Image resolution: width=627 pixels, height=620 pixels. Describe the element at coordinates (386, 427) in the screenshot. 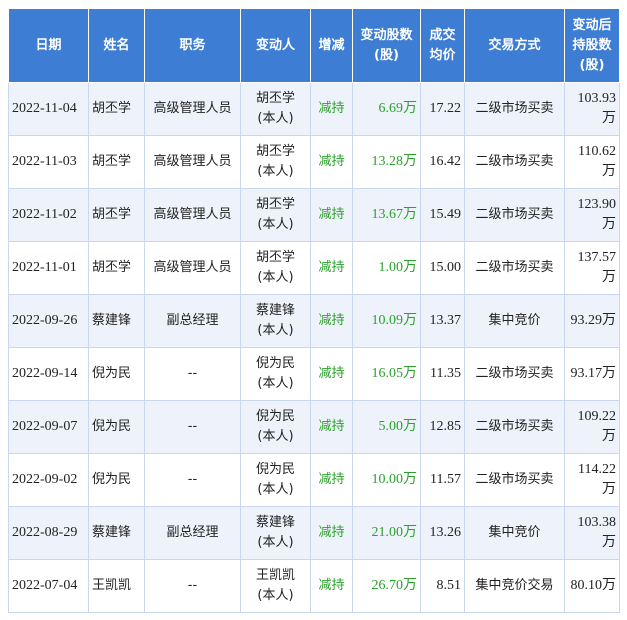

I see `cell-change-shares: 5.00万` at that location.